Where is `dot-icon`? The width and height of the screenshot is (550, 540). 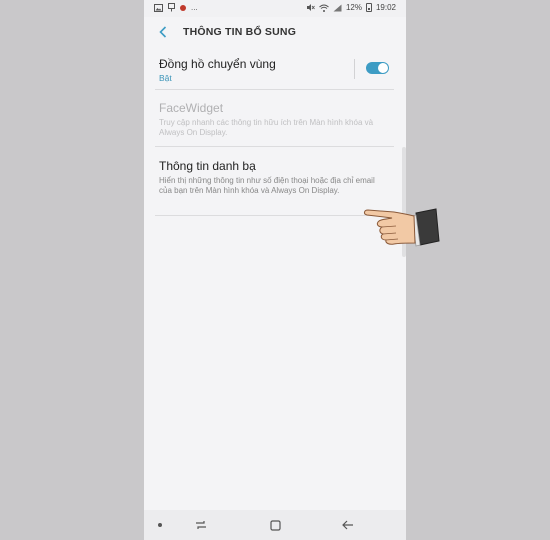 dot-icon is located at coordinates (160, 525).